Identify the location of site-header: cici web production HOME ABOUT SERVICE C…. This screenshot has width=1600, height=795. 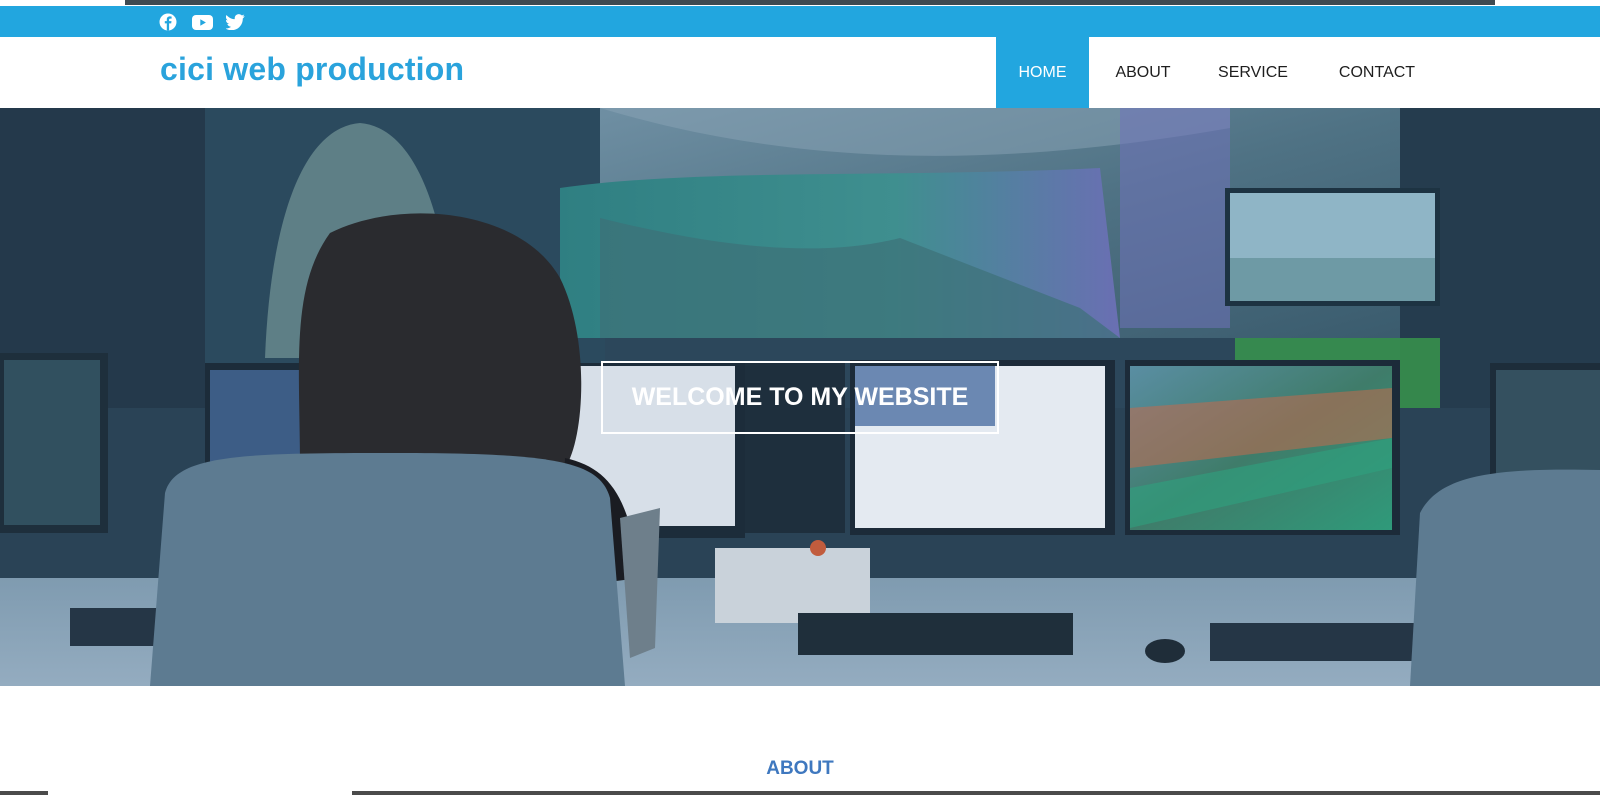
(800, 72).